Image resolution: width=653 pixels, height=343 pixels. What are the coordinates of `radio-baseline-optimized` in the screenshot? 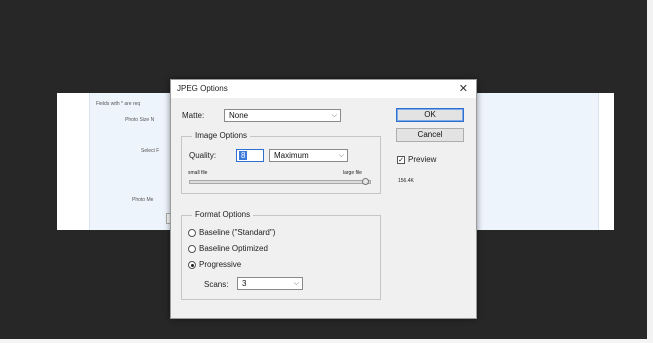 It's located at (192, 249).